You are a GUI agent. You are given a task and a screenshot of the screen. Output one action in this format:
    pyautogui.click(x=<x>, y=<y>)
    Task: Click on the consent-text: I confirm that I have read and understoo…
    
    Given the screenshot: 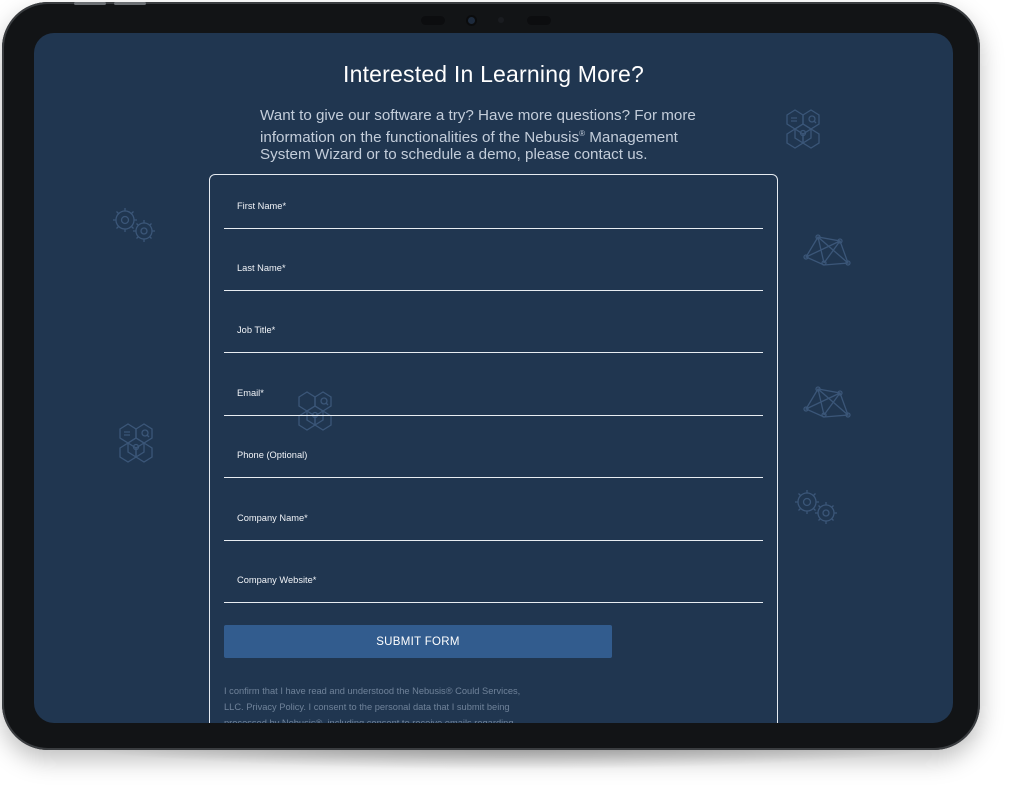 What is the action you would take?
    pyautogui.click(x=372, y=704)
    